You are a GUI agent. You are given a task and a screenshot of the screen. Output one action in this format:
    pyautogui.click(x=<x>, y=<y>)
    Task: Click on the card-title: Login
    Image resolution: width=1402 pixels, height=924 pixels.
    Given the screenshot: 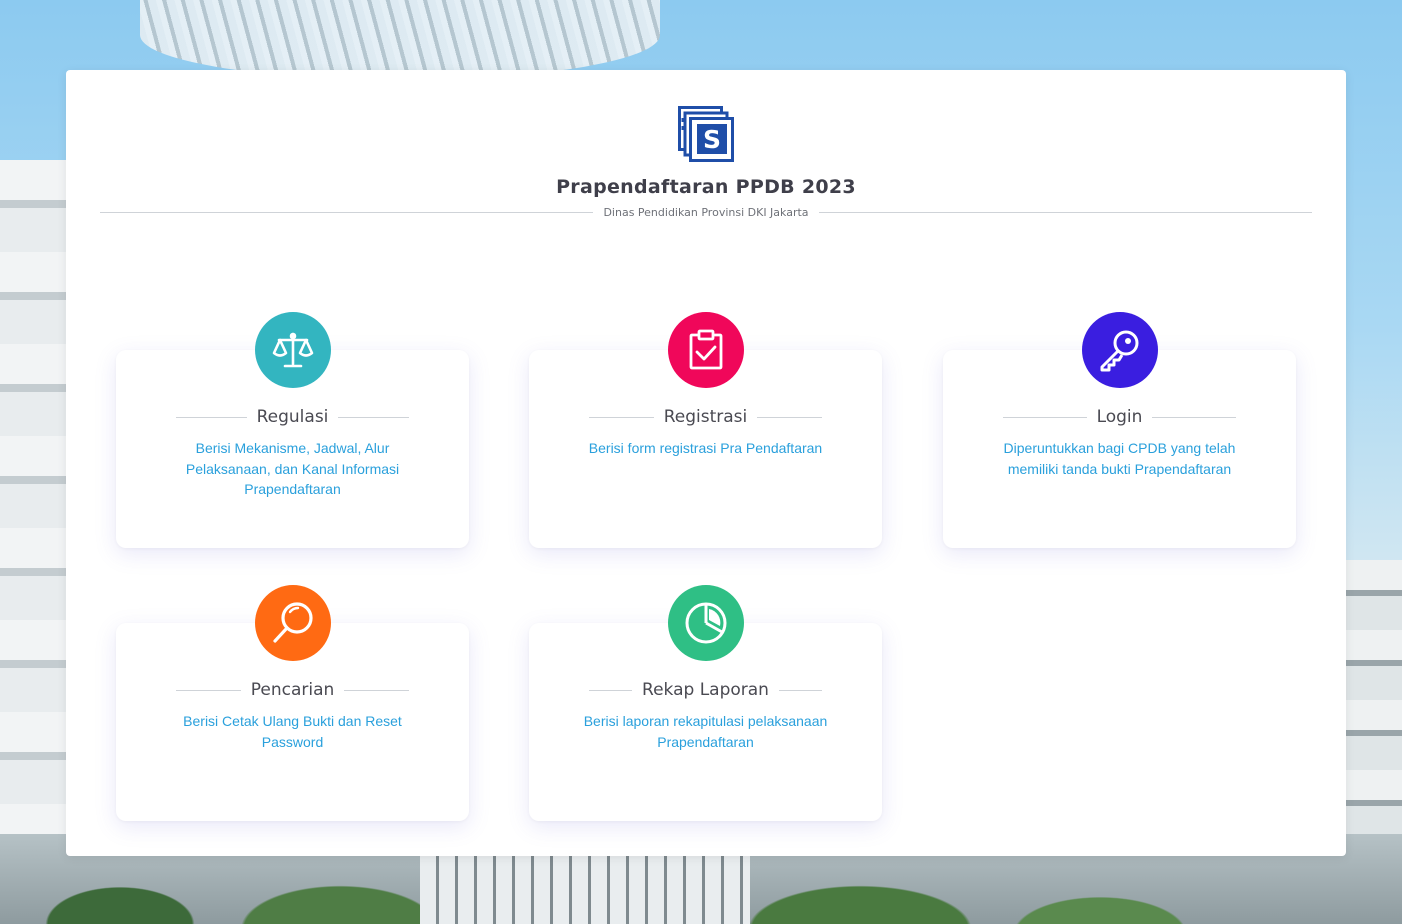 What is the action you would take?
    pyautogui.click(x=1119, y=417)
    